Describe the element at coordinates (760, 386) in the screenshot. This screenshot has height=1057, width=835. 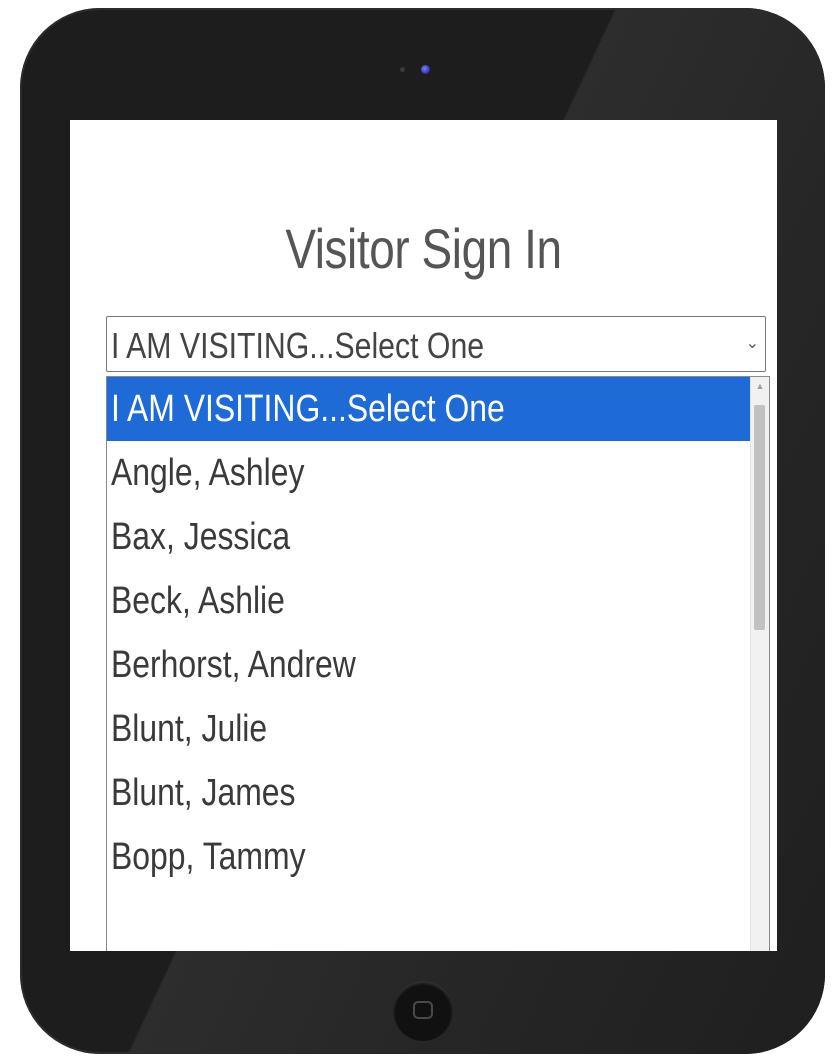
I see `scroll-up-arrow-icon: ▲` at that location.